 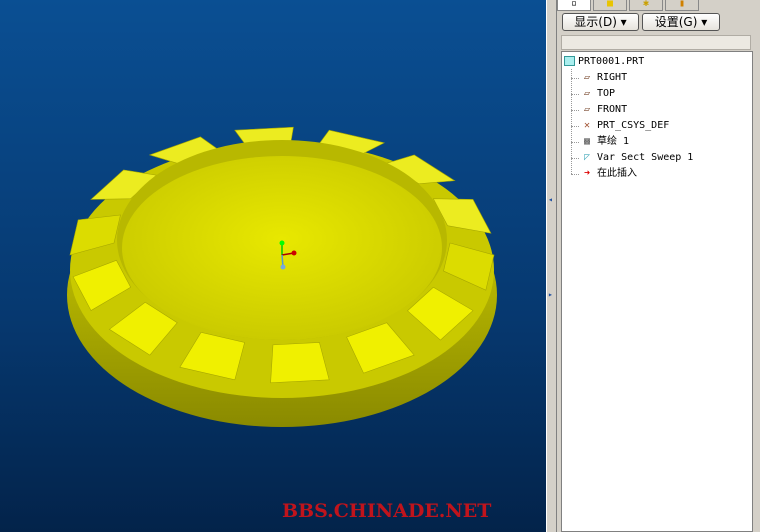 What do you see at coordinates (587, 141) in the screenshot?
I see `sketch-icon: ▩` at bounding box center [587, 141].